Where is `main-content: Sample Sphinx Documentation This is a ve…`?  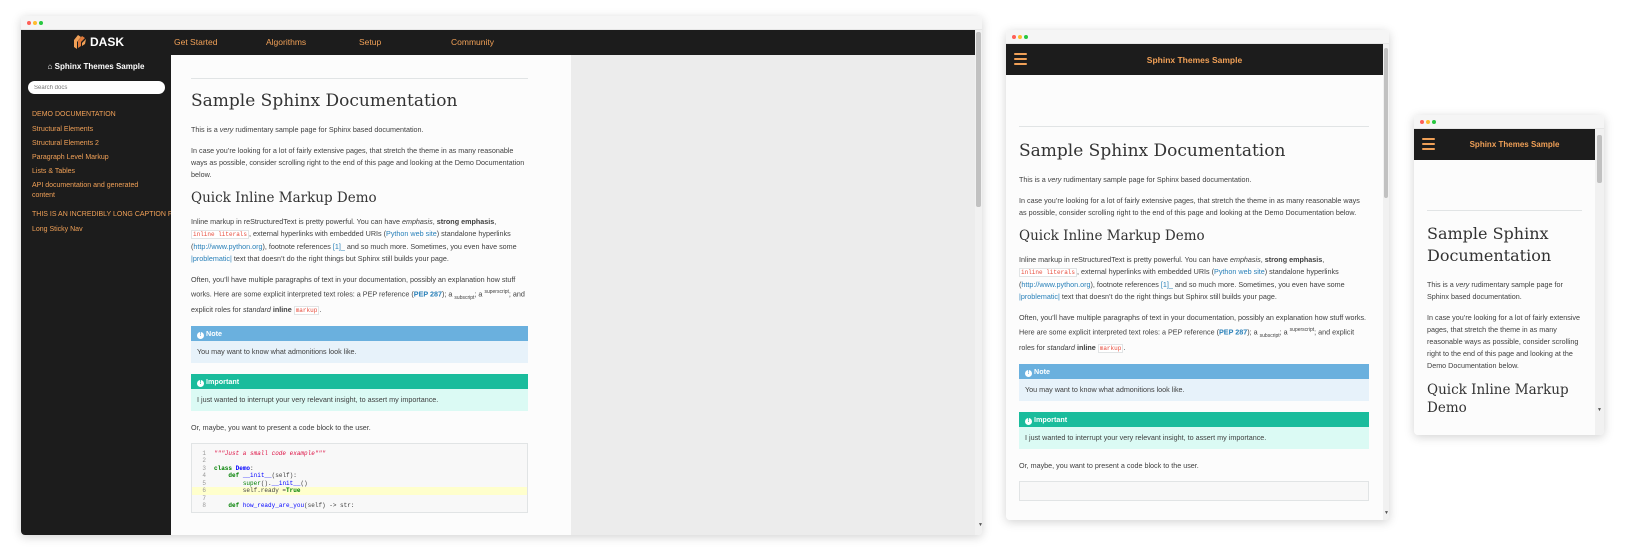
main-content: Sample Sphinx Documentation This is a ve… is located at coordinates (1504, 297).